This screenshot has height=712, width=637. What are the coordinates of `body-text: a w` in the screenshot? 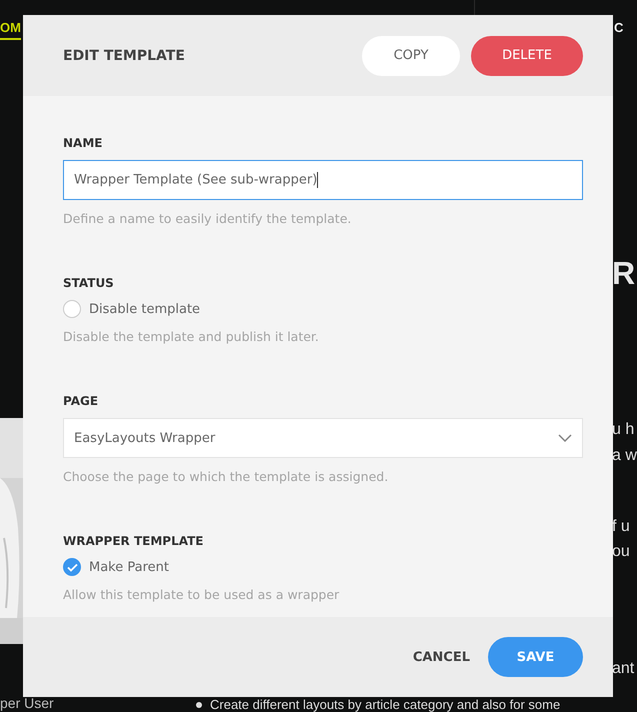 It's located at (624, 456).